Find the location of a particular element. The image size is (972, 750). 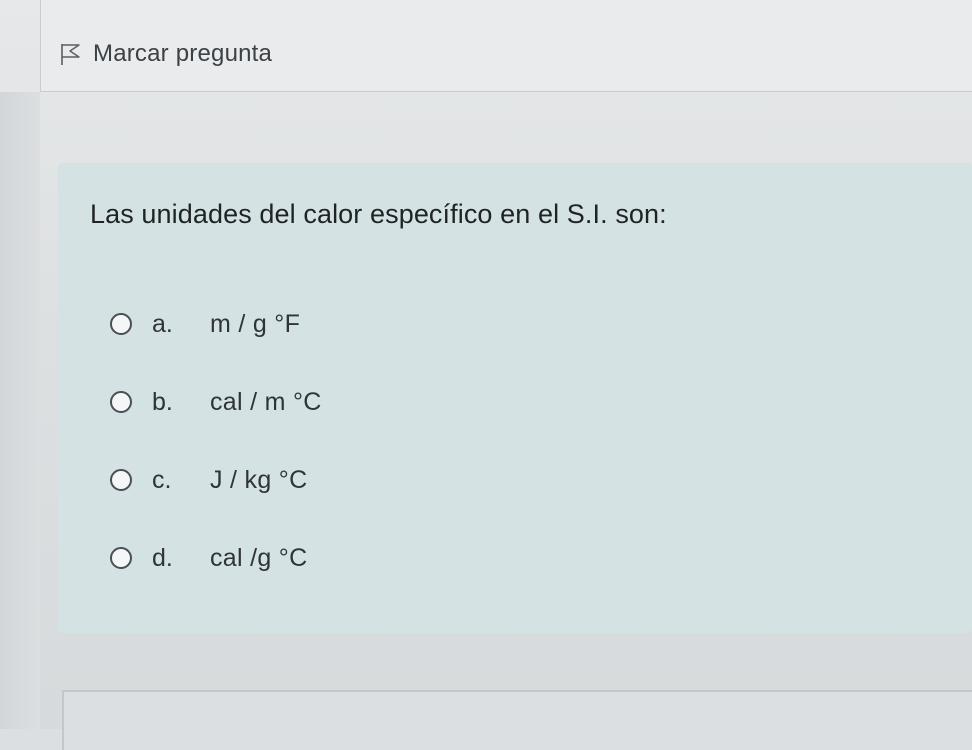

next-question-box is located at coordinates (517, 720).